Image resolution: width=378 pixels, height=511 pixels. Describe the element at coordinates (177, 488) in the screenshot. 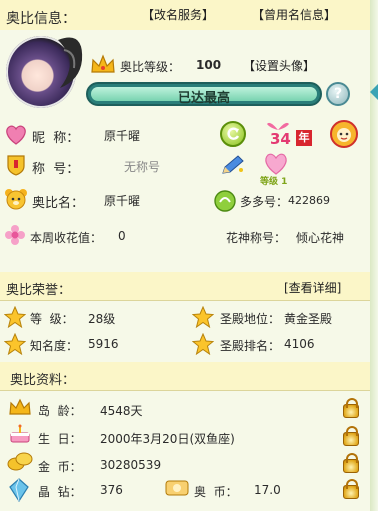

I see `ticket-icon` at that location.